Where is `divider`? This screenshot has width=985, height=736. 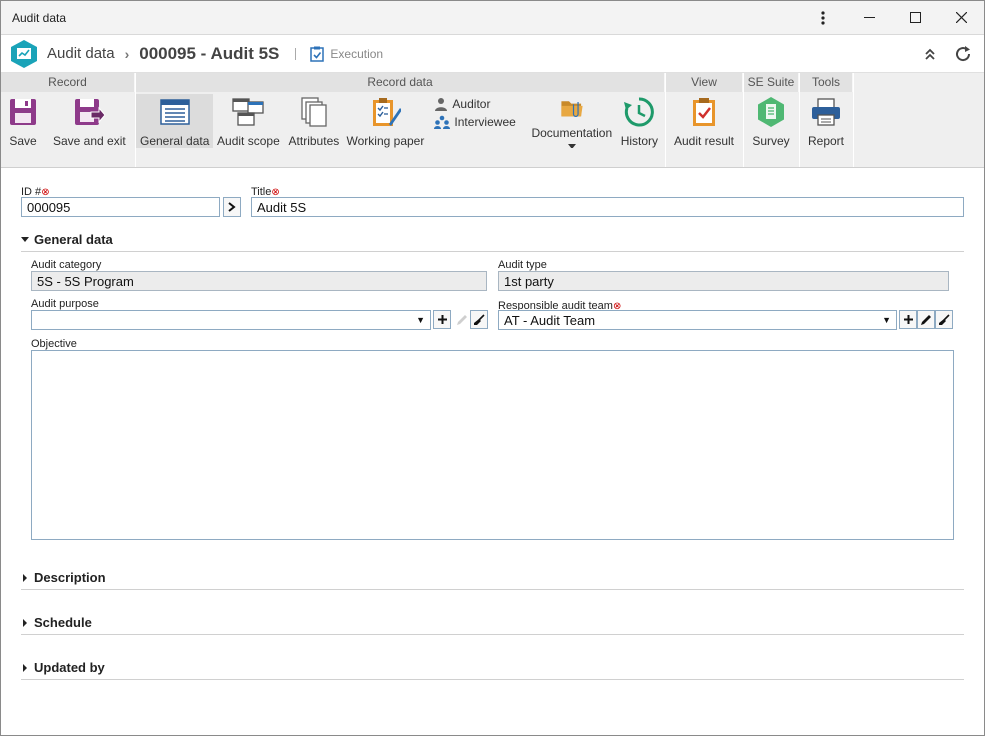 divider is located at coordinates (296, 53).